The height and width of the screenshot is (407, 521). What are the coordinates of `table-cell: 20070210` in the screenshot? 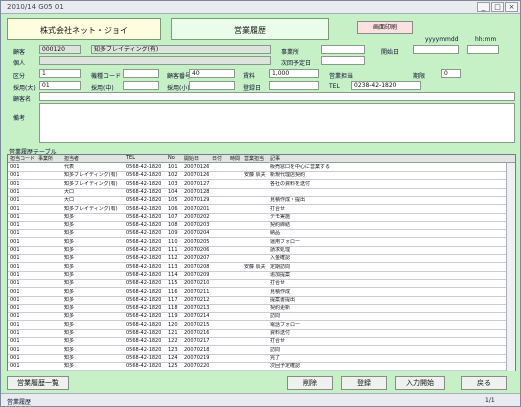 It's located at (197, 283).